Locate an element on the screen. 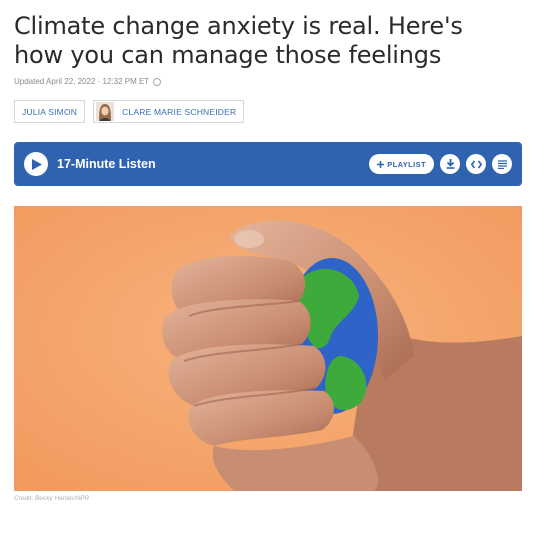 The image size is (535, 533). player-toolbar: PLAYLIST is located at coordinates (440, 164).